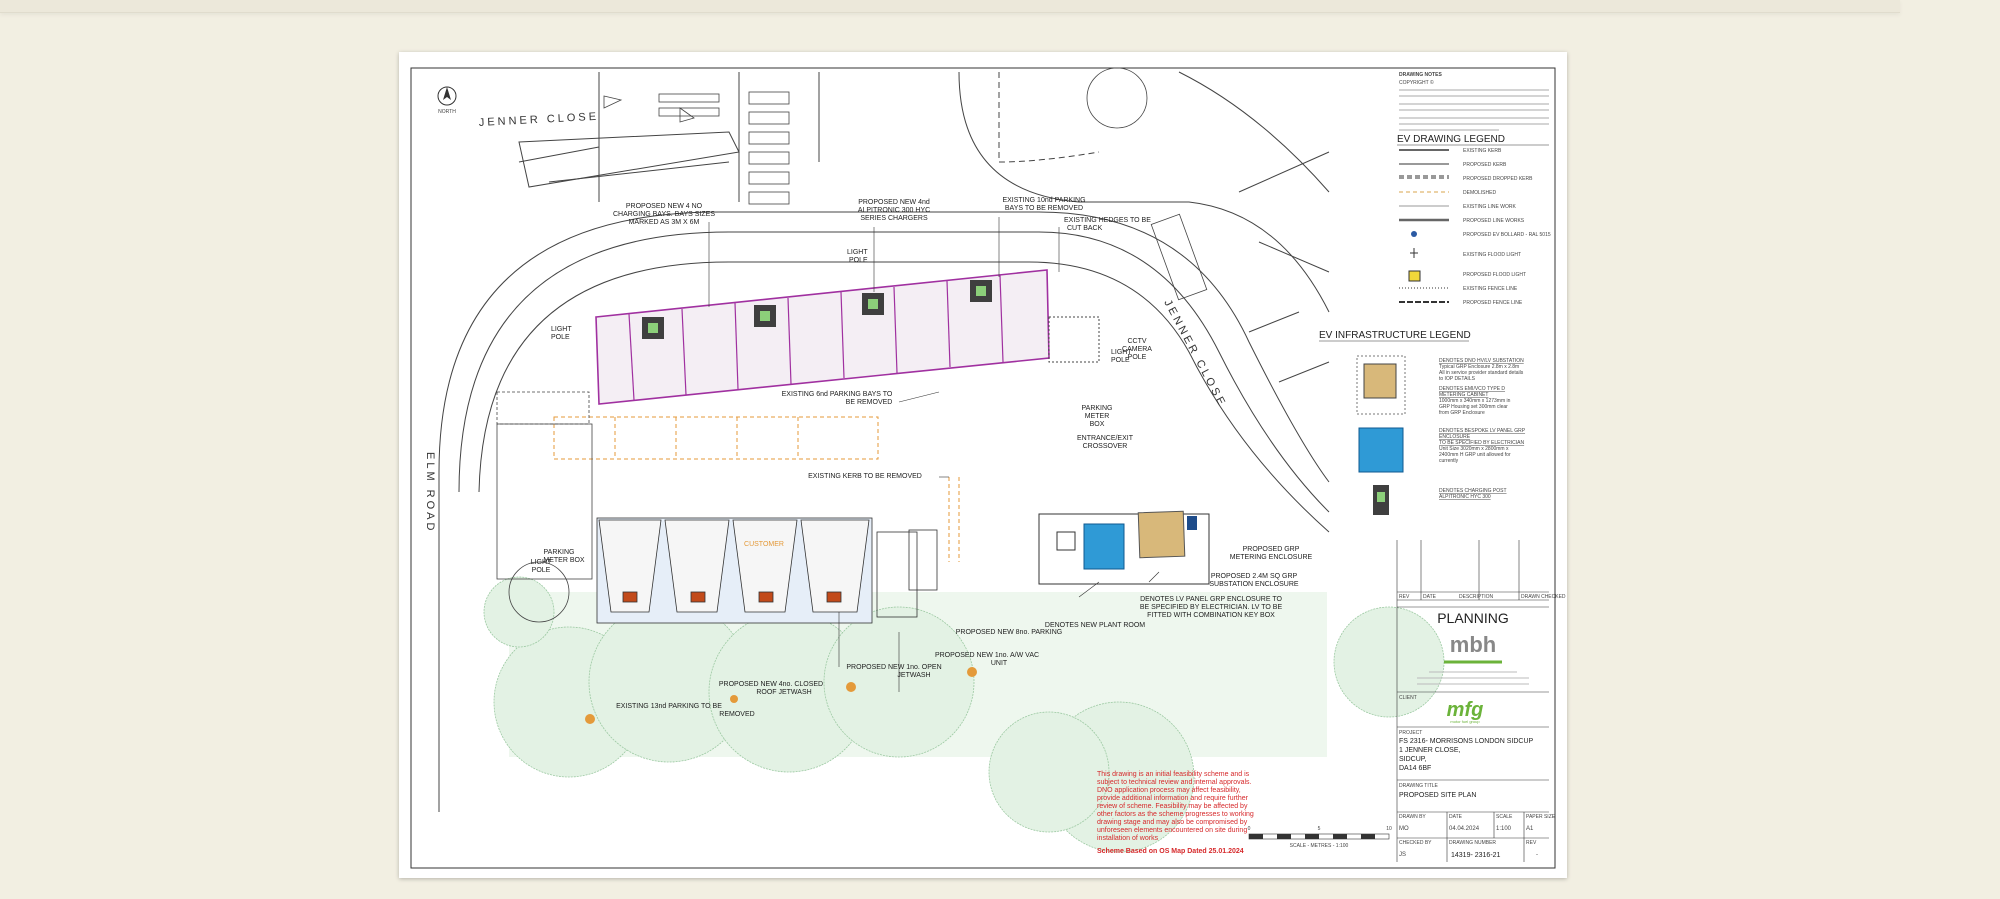  Describe the element at coordinates (1462, 413) in the screenshot. I see `svg-text: from GRP Enclosure` at that location.